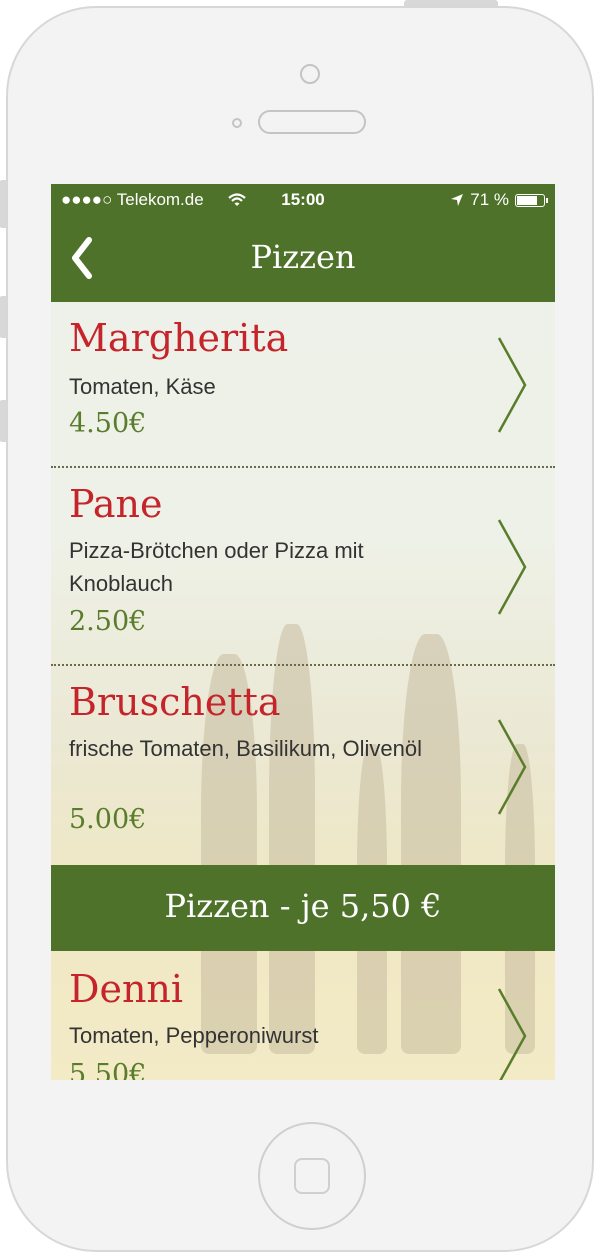  I want to click on status-bar: ●●●●○ Telekom.de 15:00 71 %, so click(303, 200).